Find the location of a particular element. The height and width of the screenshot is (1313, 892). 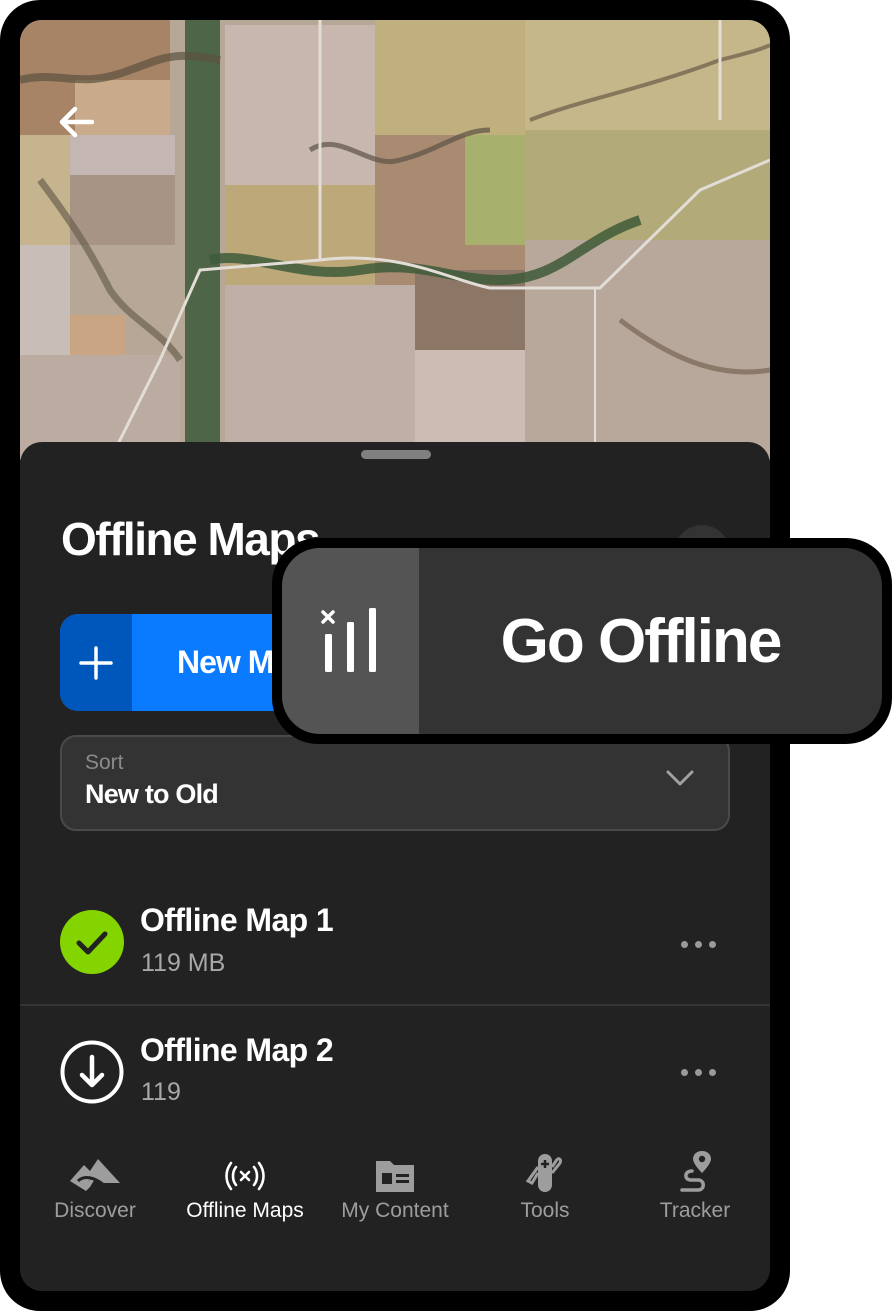

go-offline-icon-cell is located at coordinates (350, 641).